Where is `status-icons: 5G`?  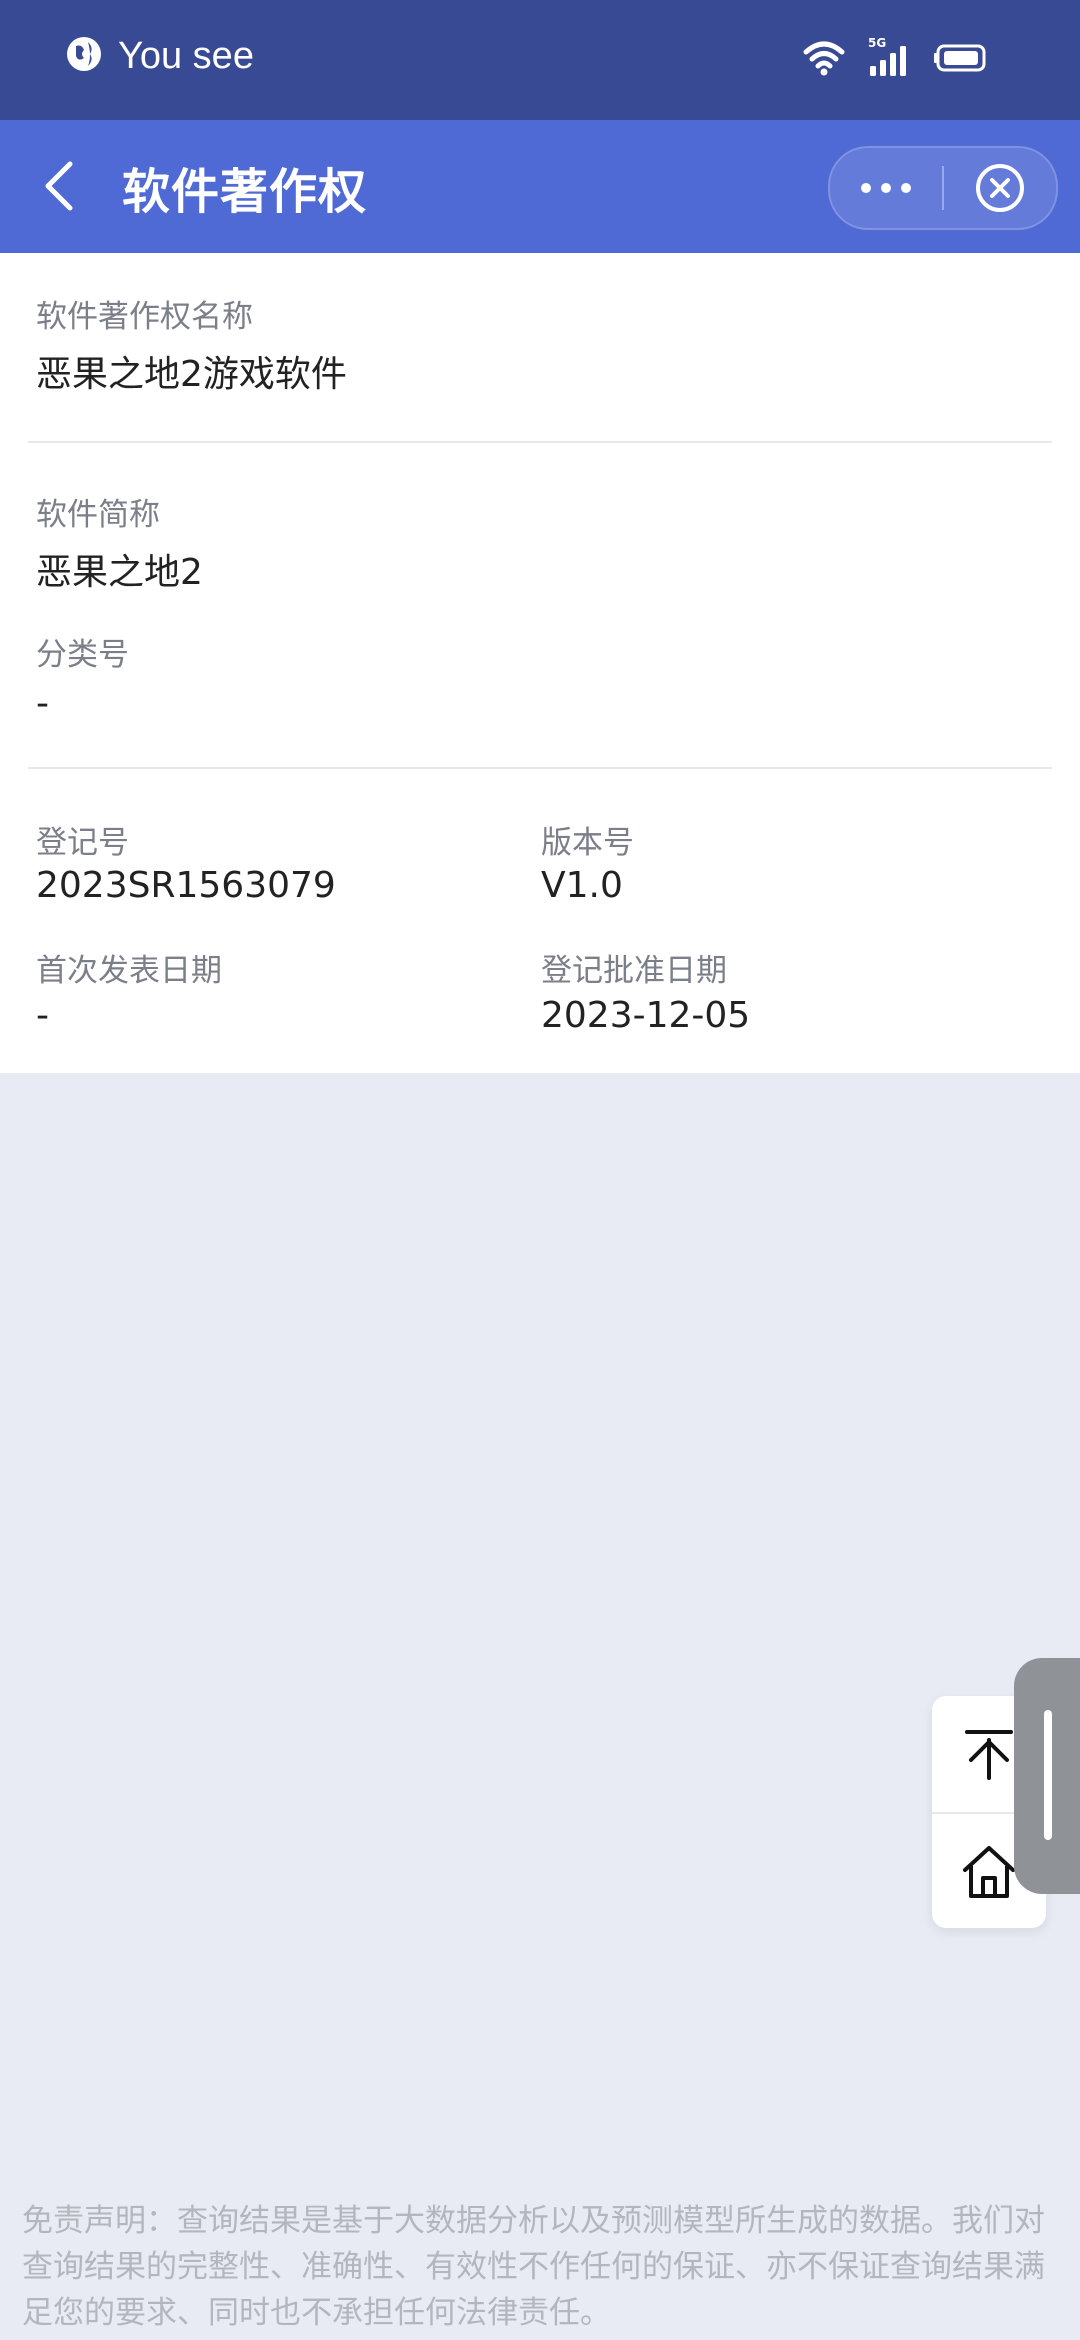 status-icons: 5G is located at coordinates (896, 59).